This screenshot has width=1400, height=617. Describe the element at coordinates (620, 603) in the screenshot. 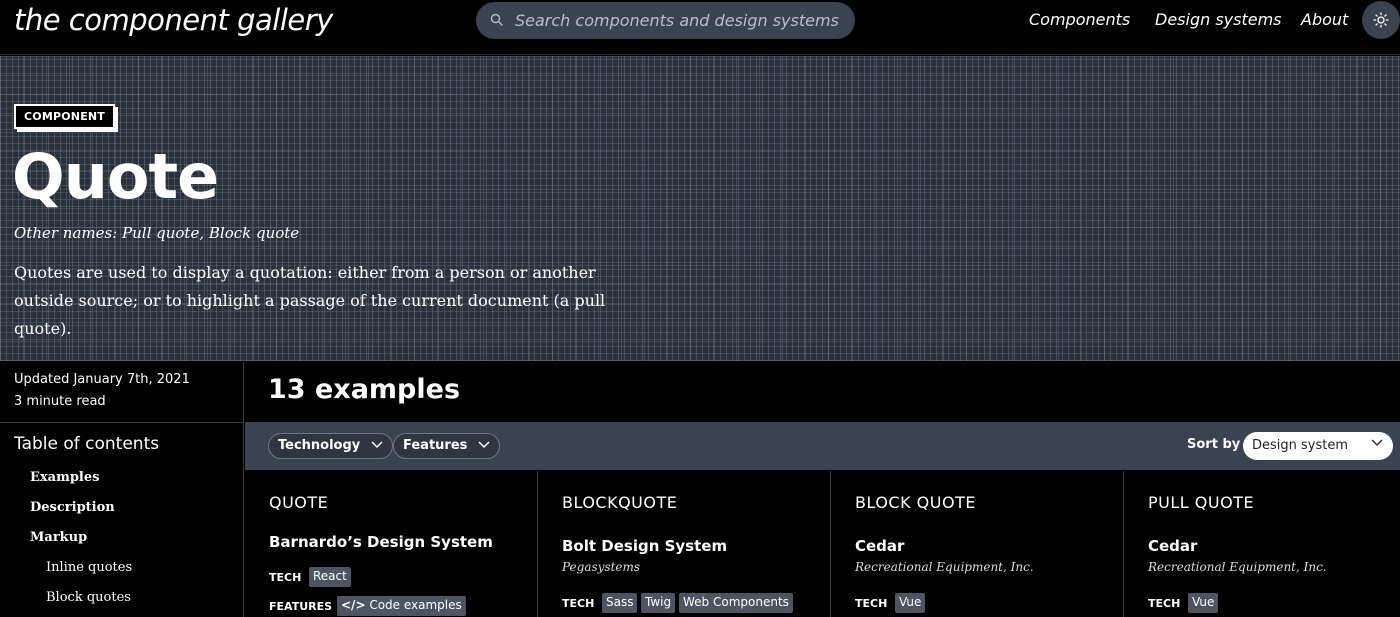

I see `tech-tag: Sass` at that location.